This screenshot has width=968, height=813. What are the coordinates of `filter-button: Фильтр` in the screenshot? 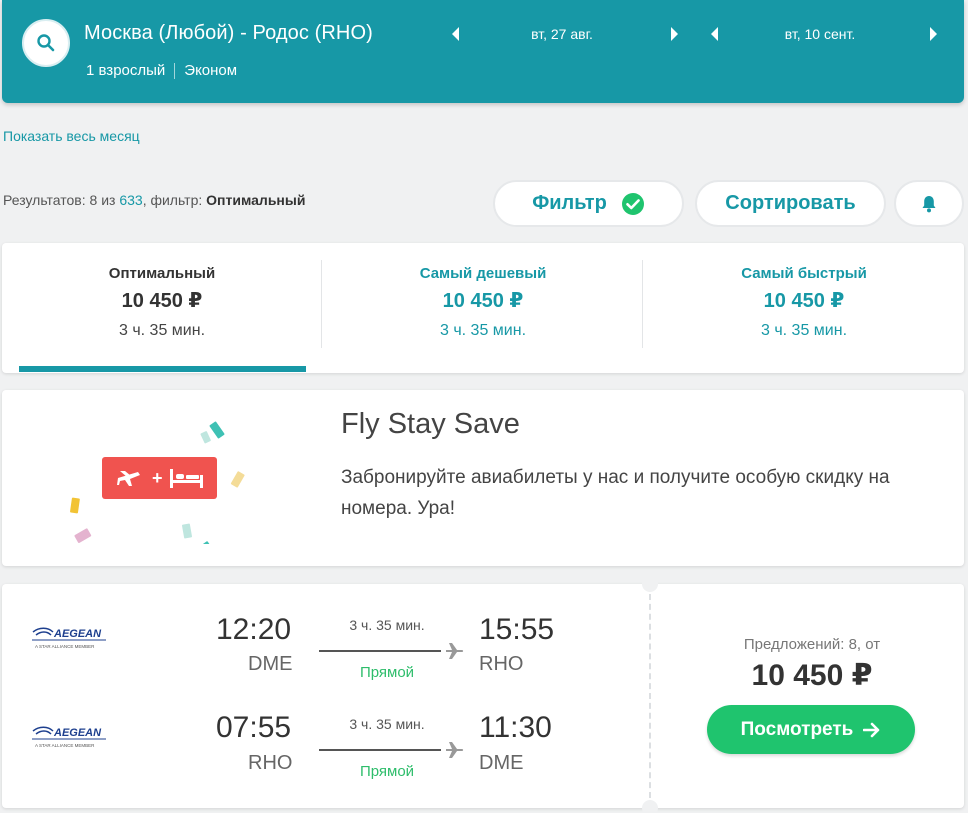 It's located at (588, 203).